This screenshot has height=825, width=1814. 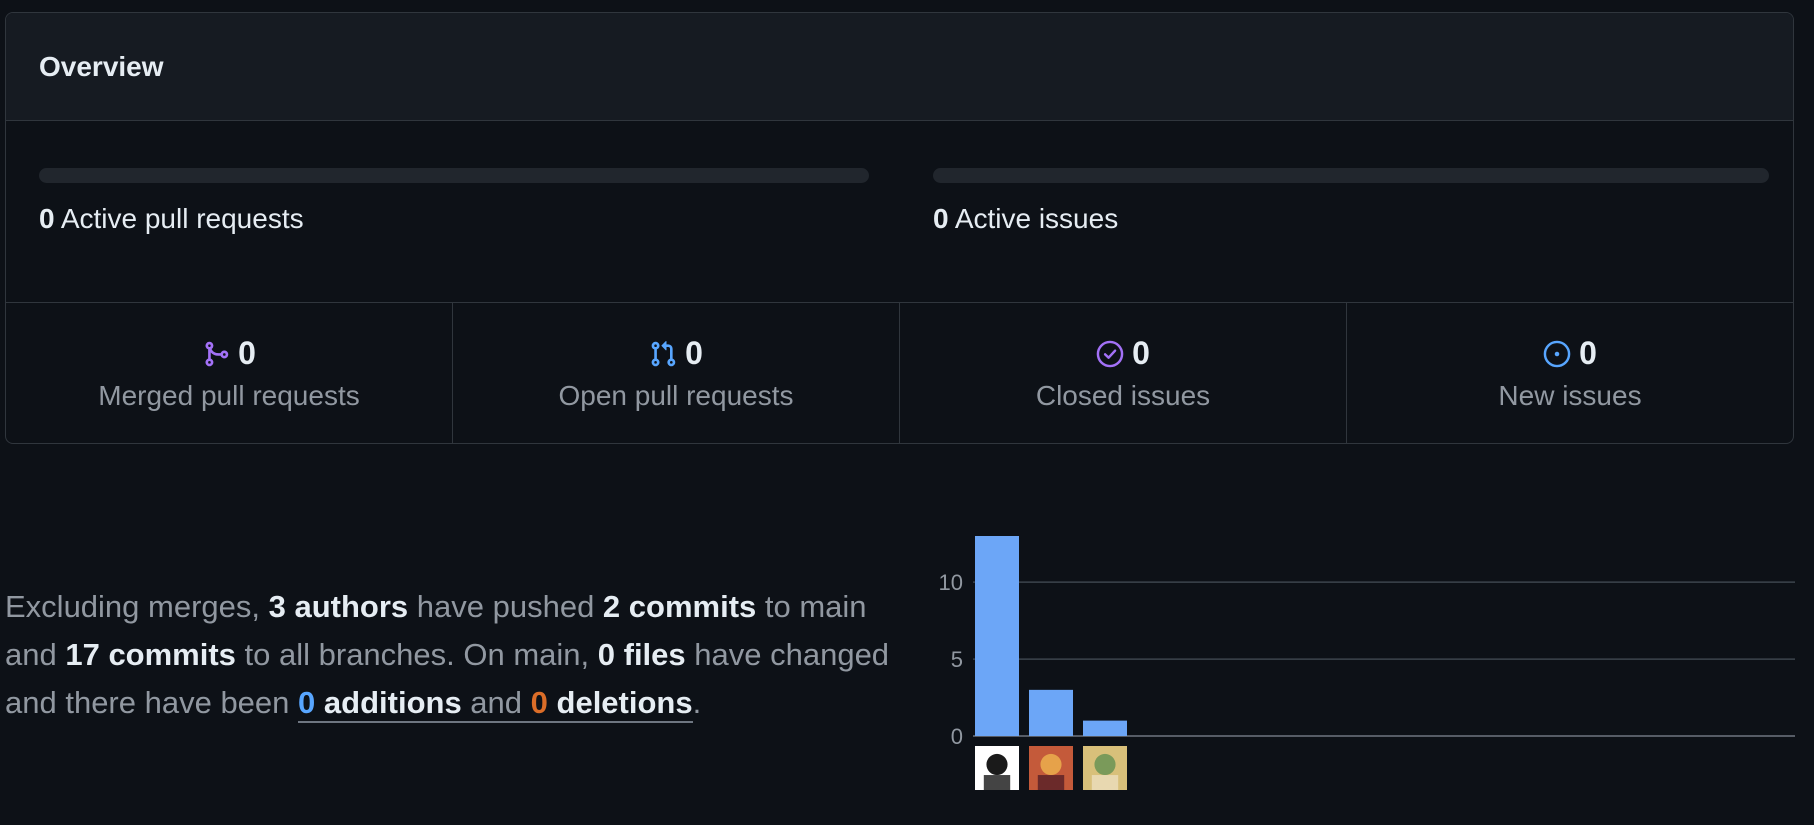 What do you see at coordinates (182, 218) in the screenshot?
I see `active-prs-label: Active pull requests` at bounding box center [182, 218].